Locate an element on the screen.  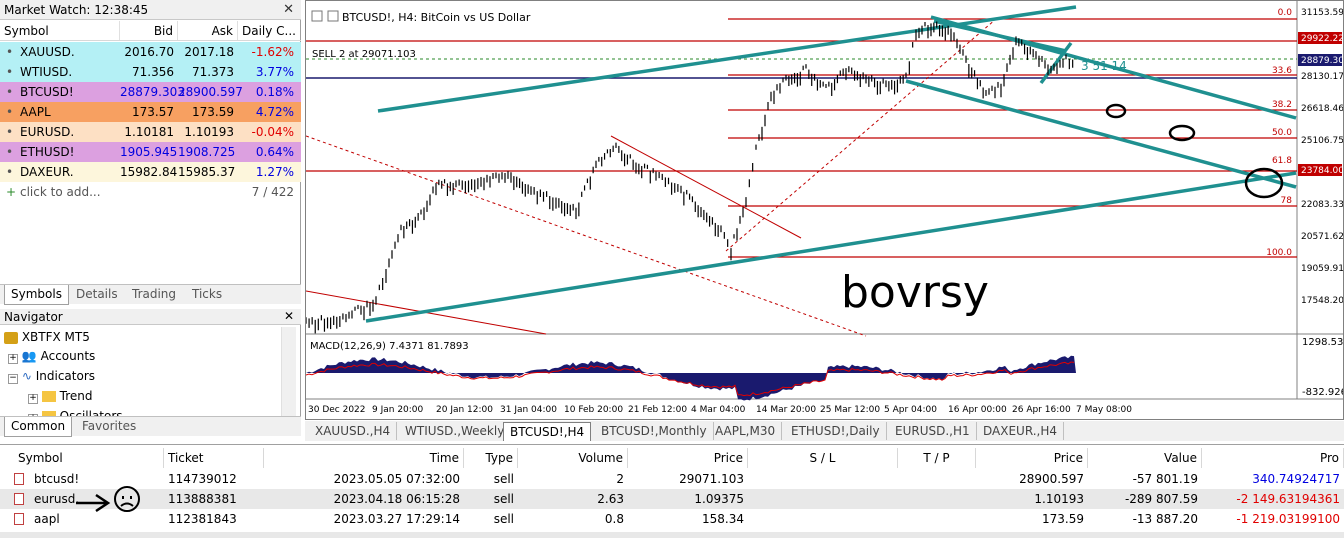
trade-column-header: S / L is located at coordinates (823, 458).